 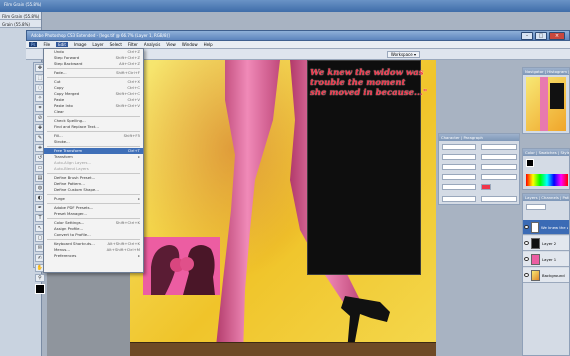 I want to click on zoom-tool-icon: ⚲, so click(x=40, y=278).